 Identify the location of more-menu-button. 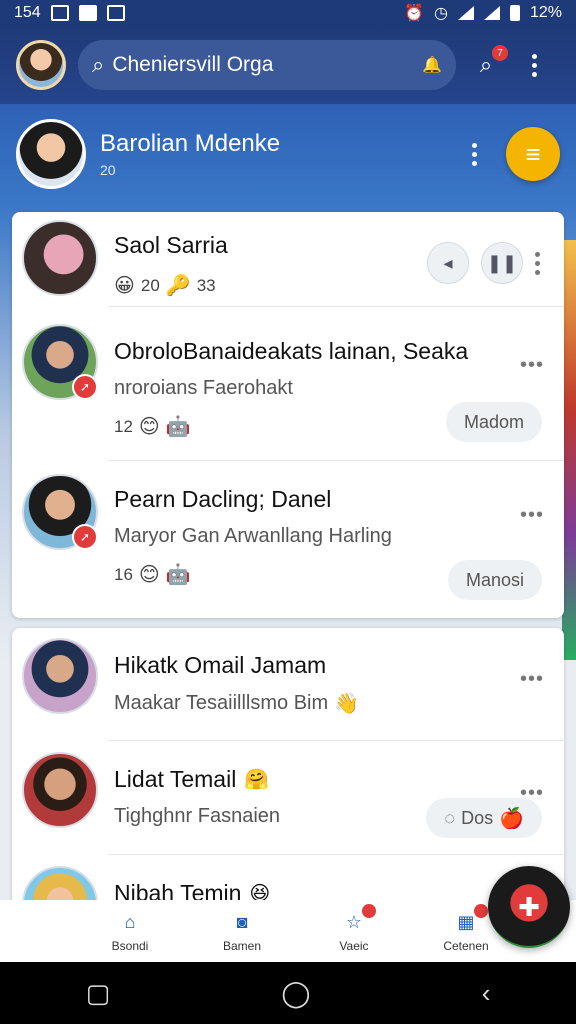
(534, 65).